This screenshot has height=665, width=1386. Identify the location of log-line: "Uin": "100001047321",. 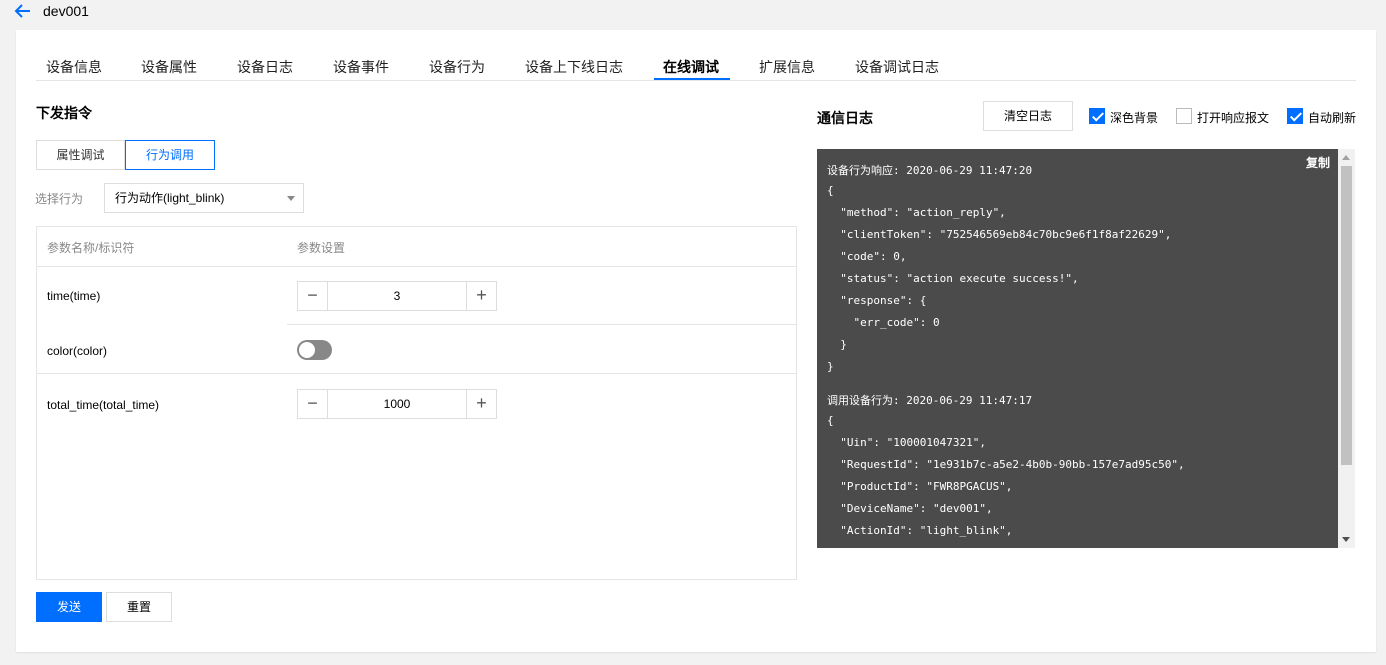
(906, 442).